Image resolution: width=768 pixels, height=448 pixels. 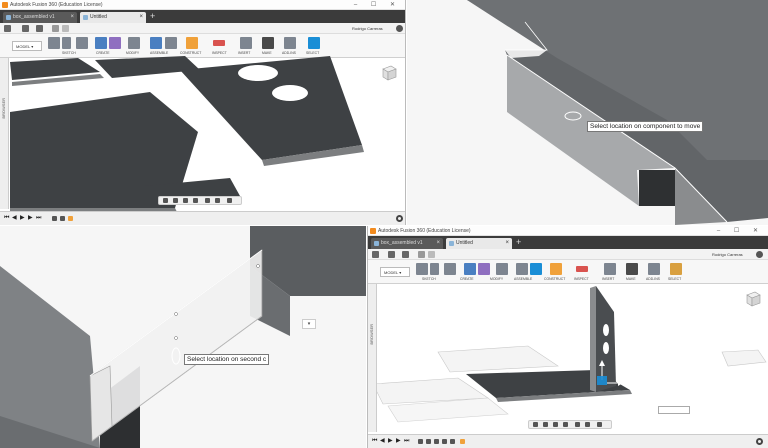 What do you see at coordinates (258, 73) in the screenshot?
I see `hole-top` at bounding box center [258, 73].